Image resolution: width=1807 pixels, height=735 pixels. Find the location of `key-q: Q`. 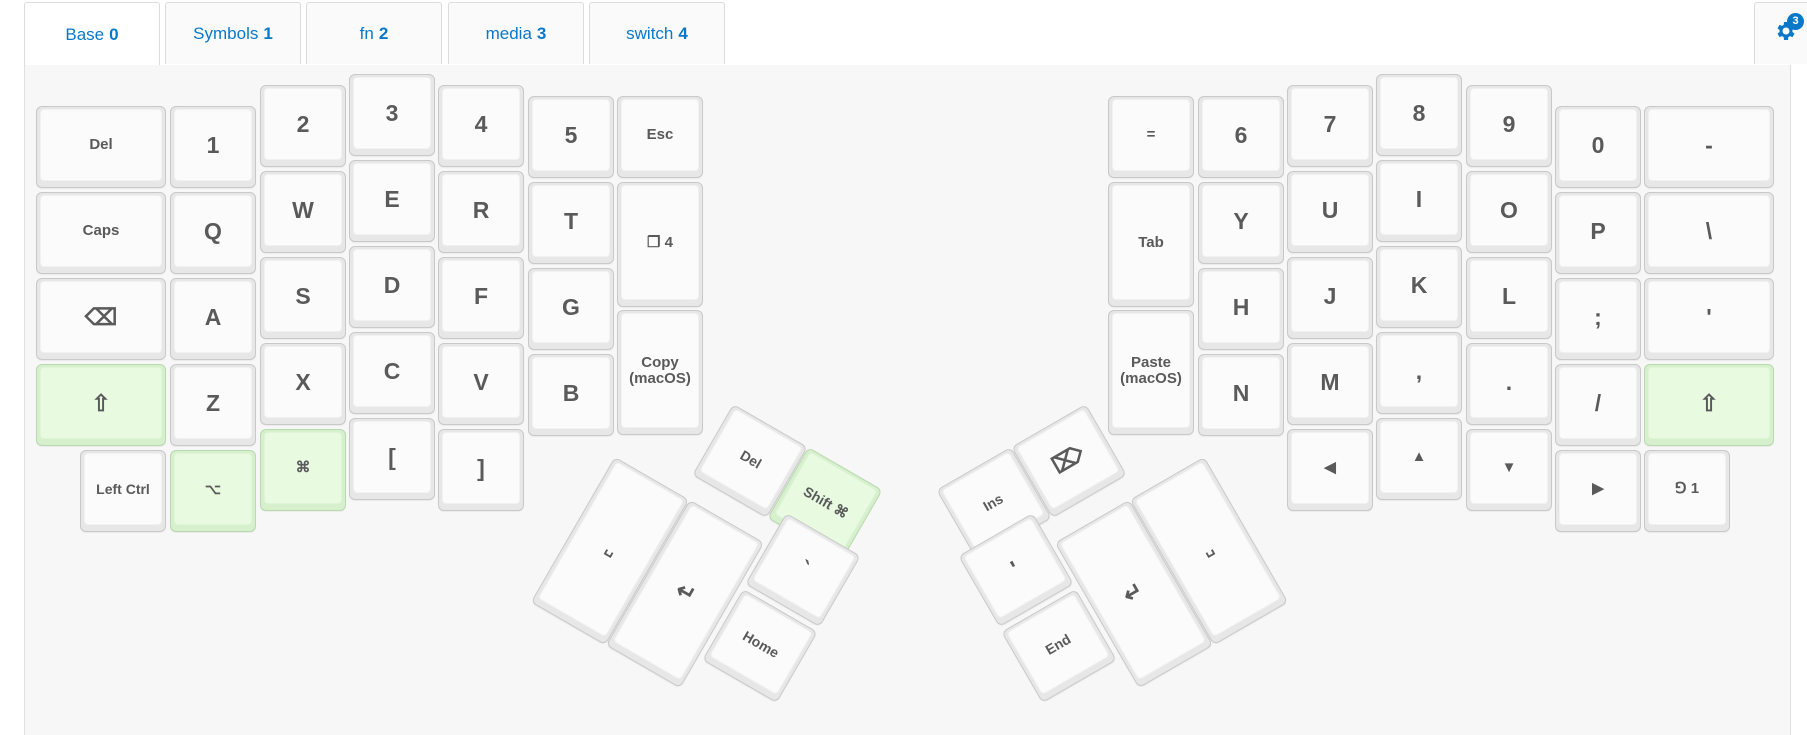

key-q: Q is located at coordinates (213, 233).